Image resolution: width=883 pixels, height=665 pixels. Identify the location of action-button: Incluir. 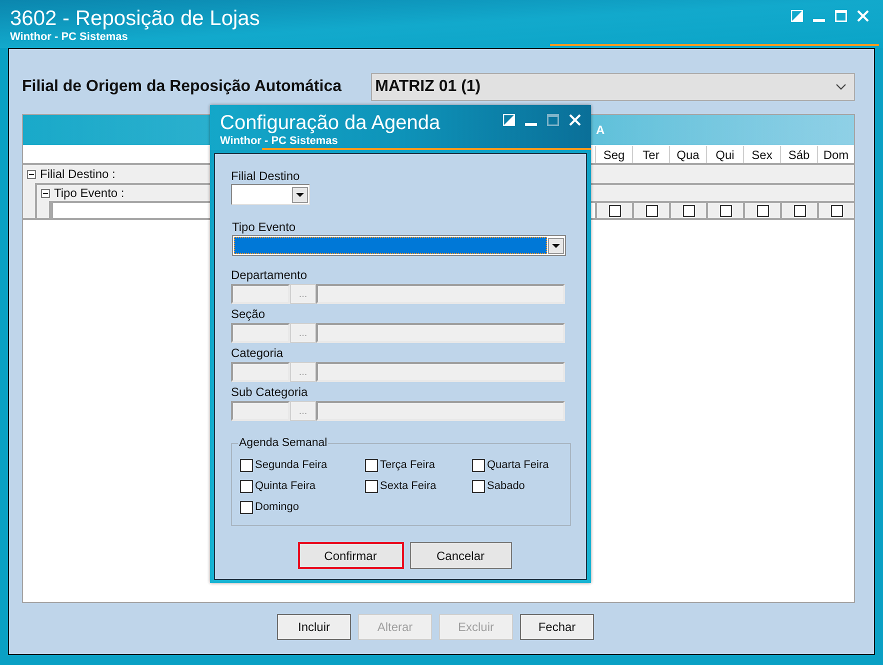
(314, 627).